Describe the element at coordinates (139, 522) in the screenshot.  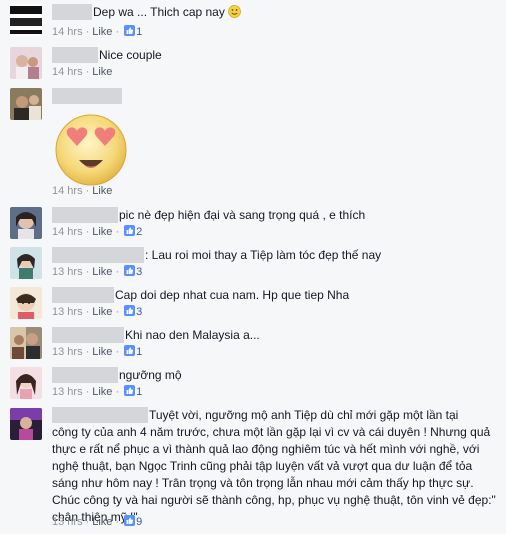
I see `like-count: 9` at that location.